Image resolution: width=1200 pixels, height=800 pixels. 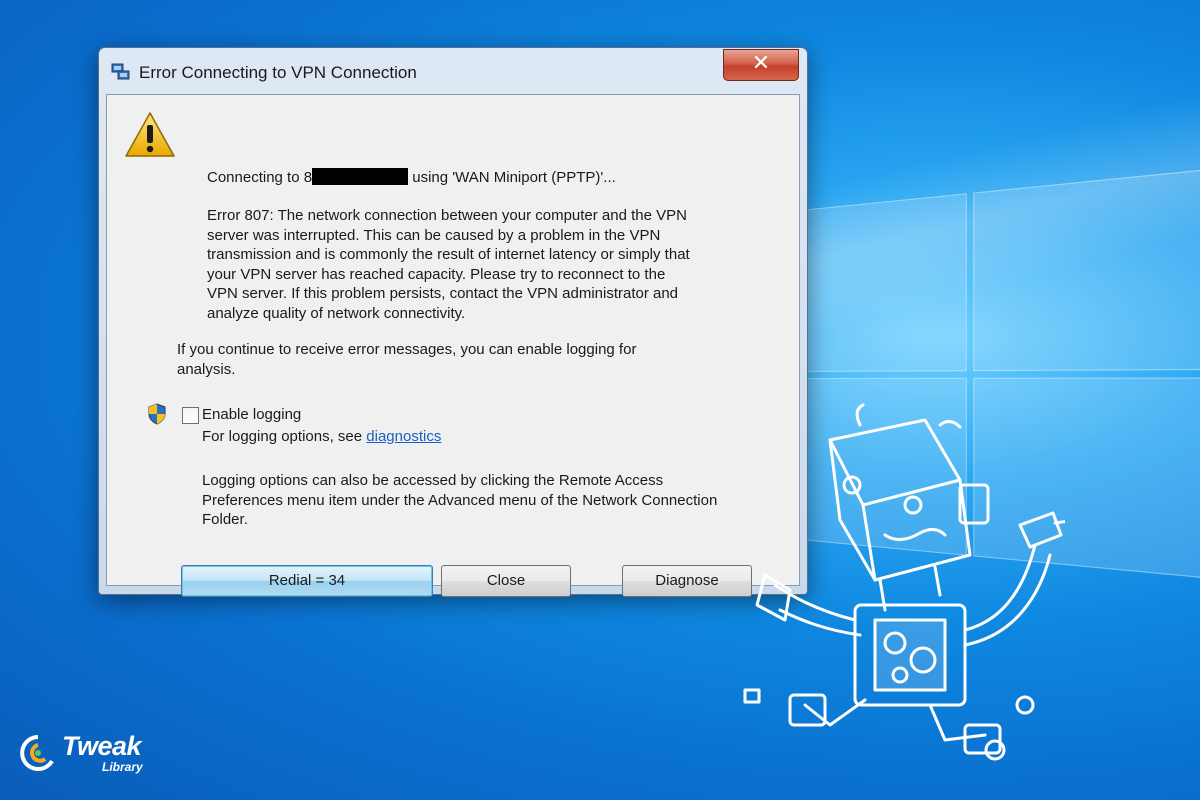 What do you see at coordinates (761, 65) in the screenshot?
I see `close-window-button: ✕` at bounding box center [761, 65].